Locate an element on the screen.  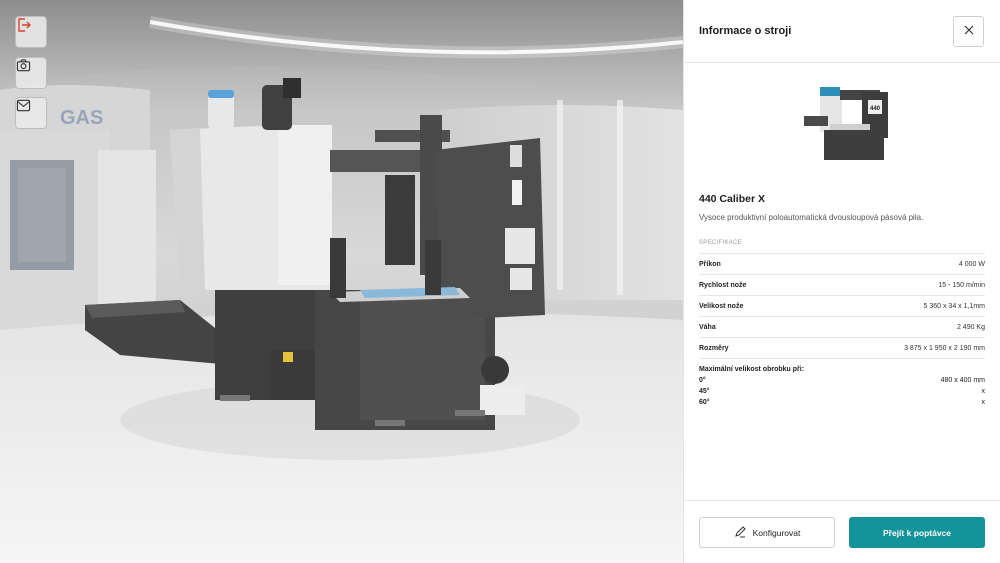
angle-value: 480 x 400 mm is located at coordinates (962, 380).